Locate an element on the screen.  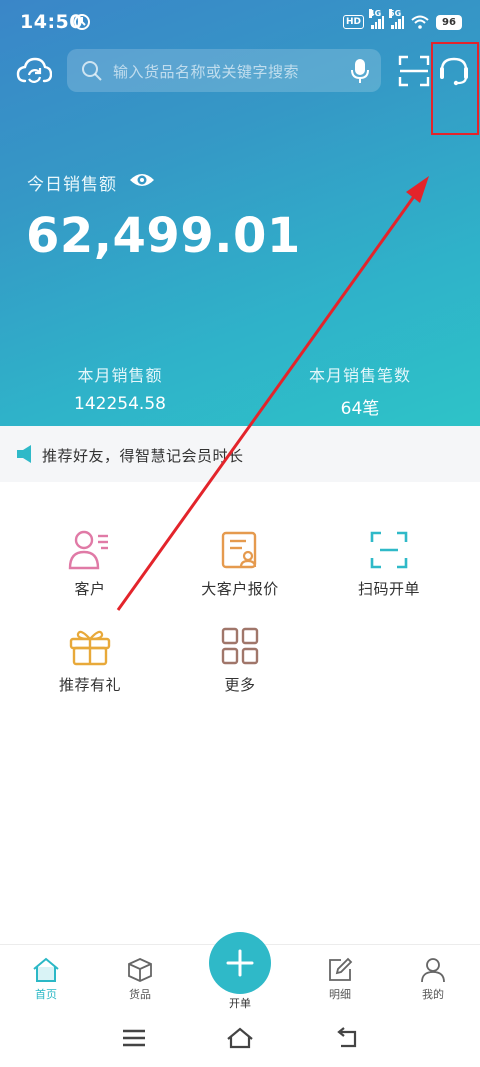
quote-icon is located at coordinates (239, 550).